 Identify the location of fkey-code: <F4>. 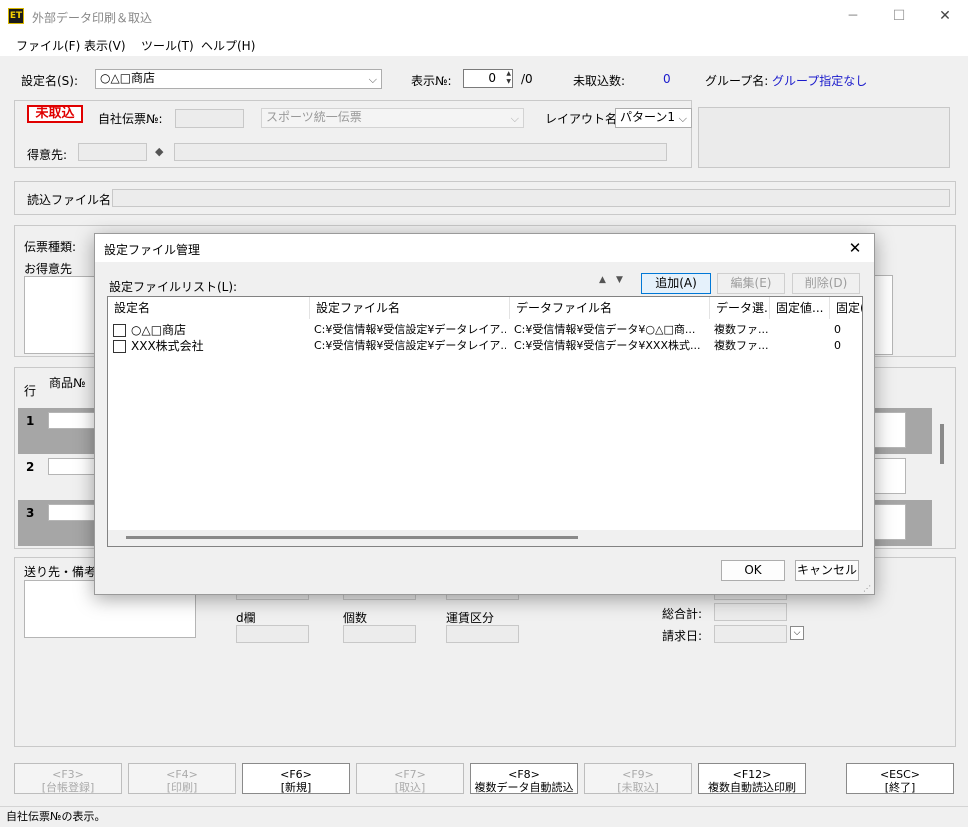
(182, 774).